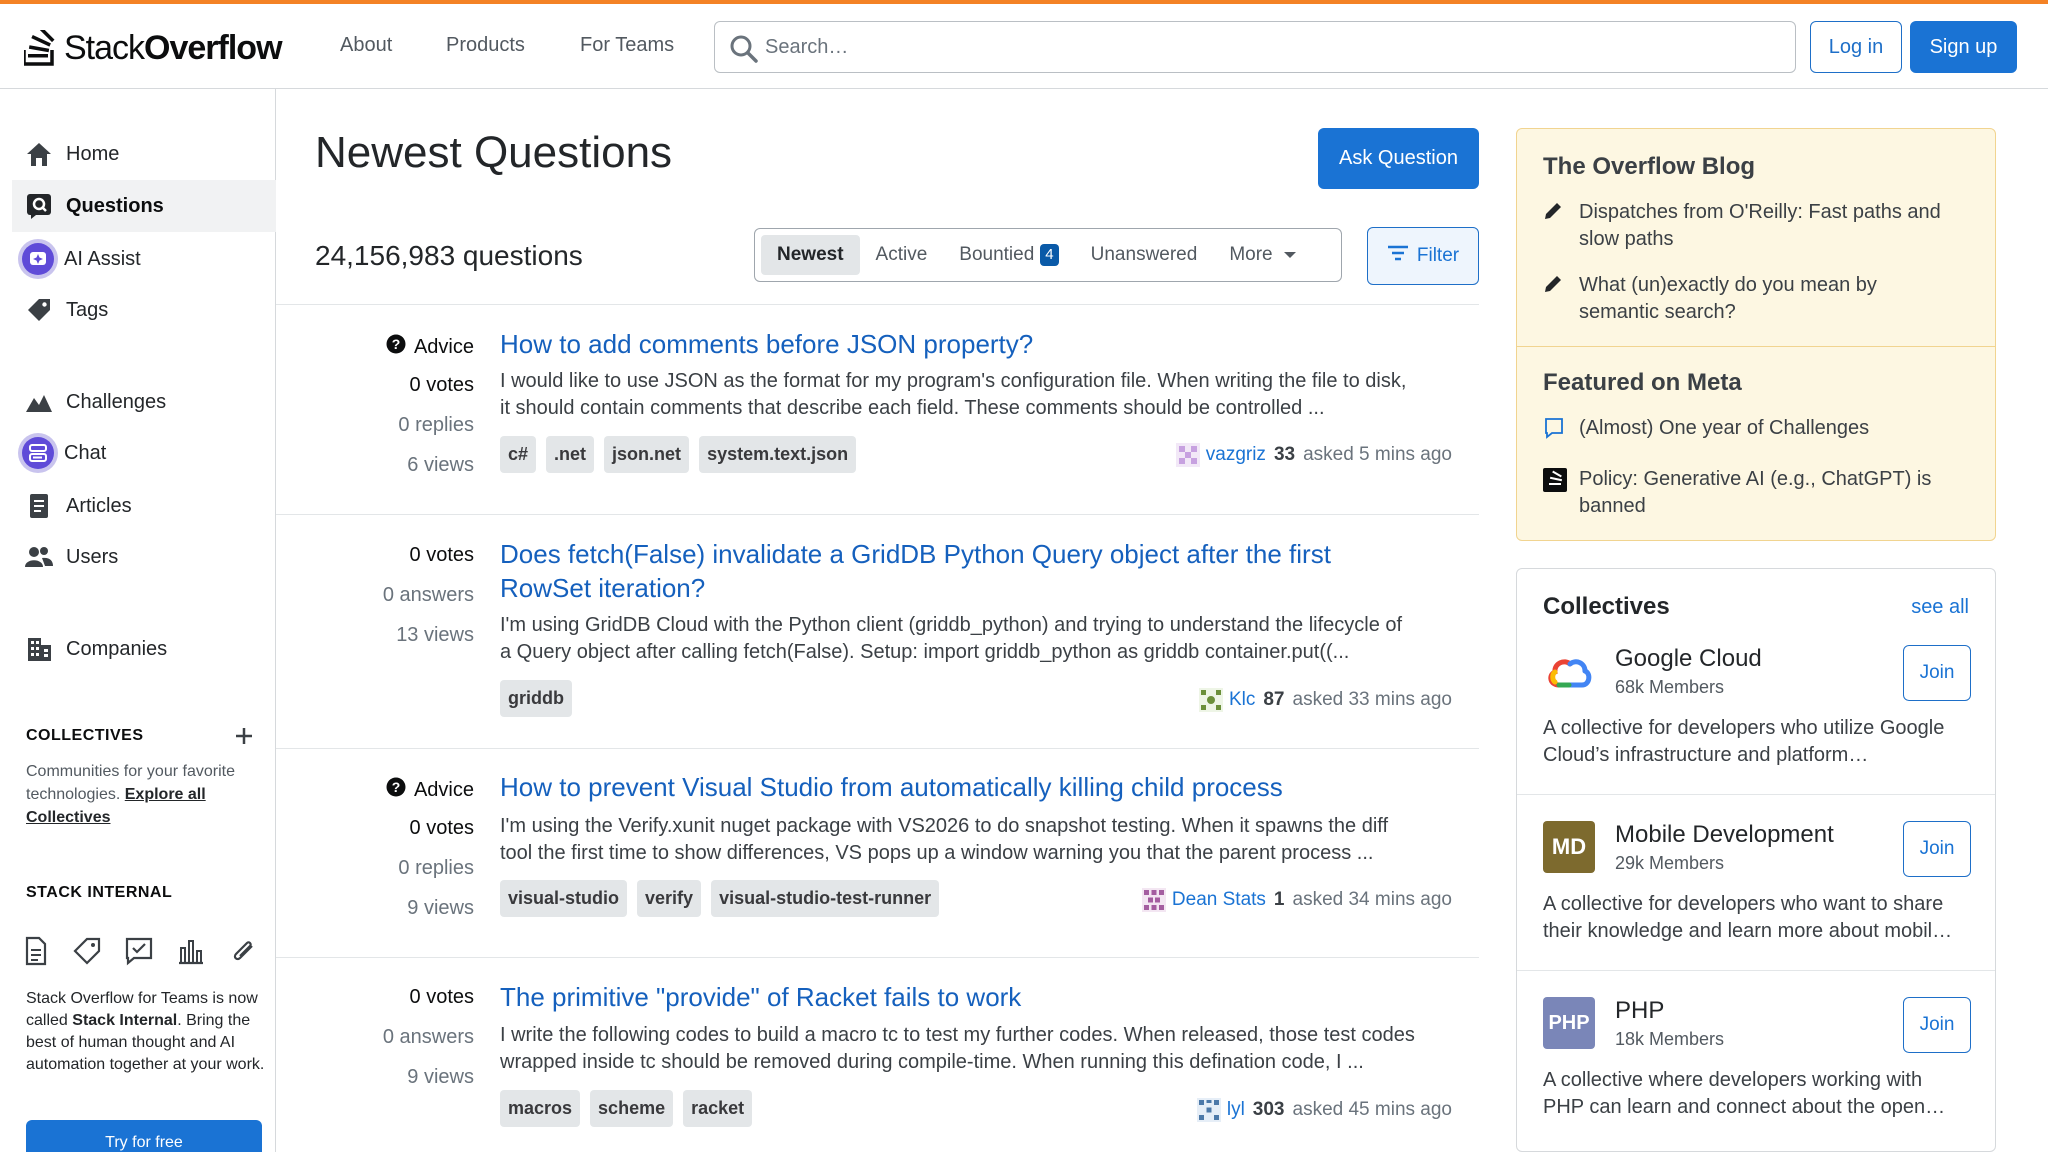 This screenshot has height=1152, width=2048. Describe the element at coordinates (1284, 454) in the screenshot. I see `reputation: 33` at that location.